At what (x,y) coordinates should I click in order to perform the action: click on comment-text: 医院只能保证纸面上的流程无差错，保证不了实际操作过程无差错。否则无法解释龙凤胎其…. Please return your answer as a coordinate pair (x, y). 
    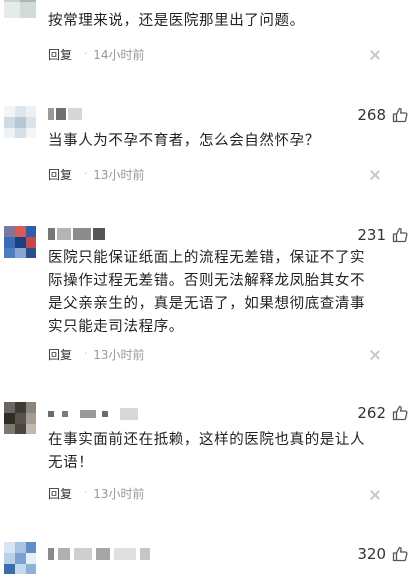
    Looking at the image, I should click on (207, 292).